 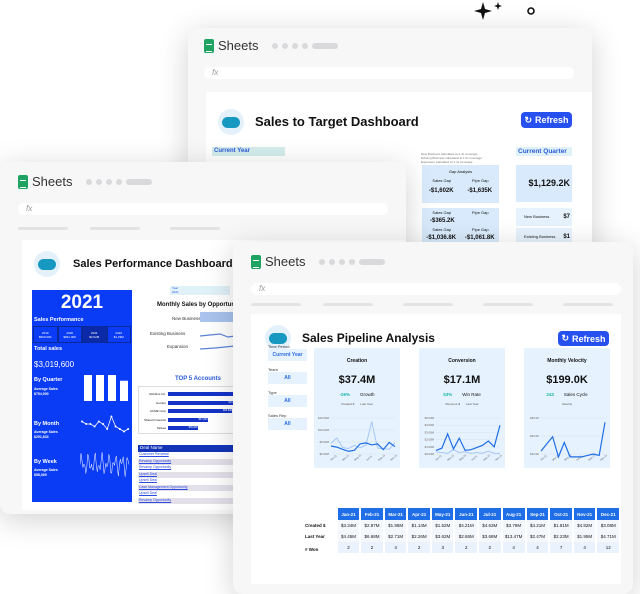 I want to click on series-last-year, so click(x=363, y=435).